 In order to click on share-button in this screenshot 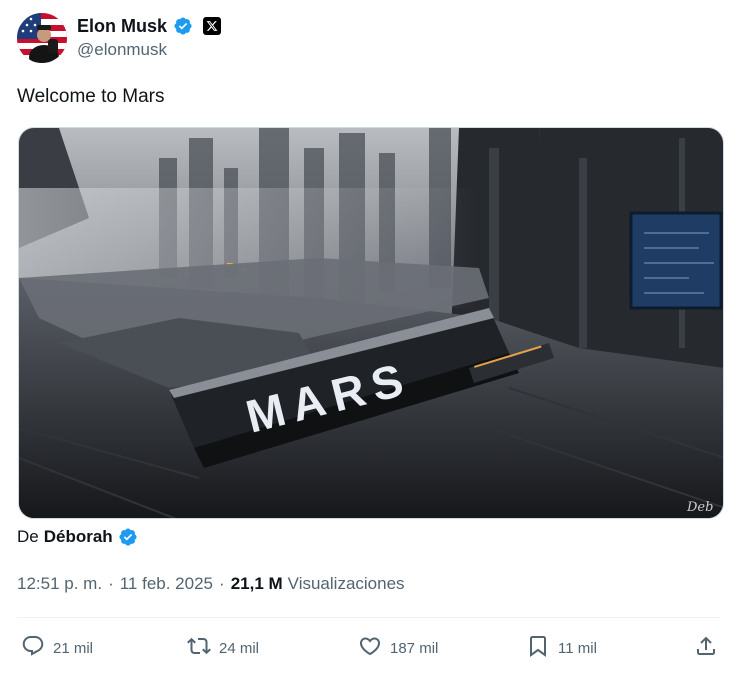, I will do `click(706, 648)`.